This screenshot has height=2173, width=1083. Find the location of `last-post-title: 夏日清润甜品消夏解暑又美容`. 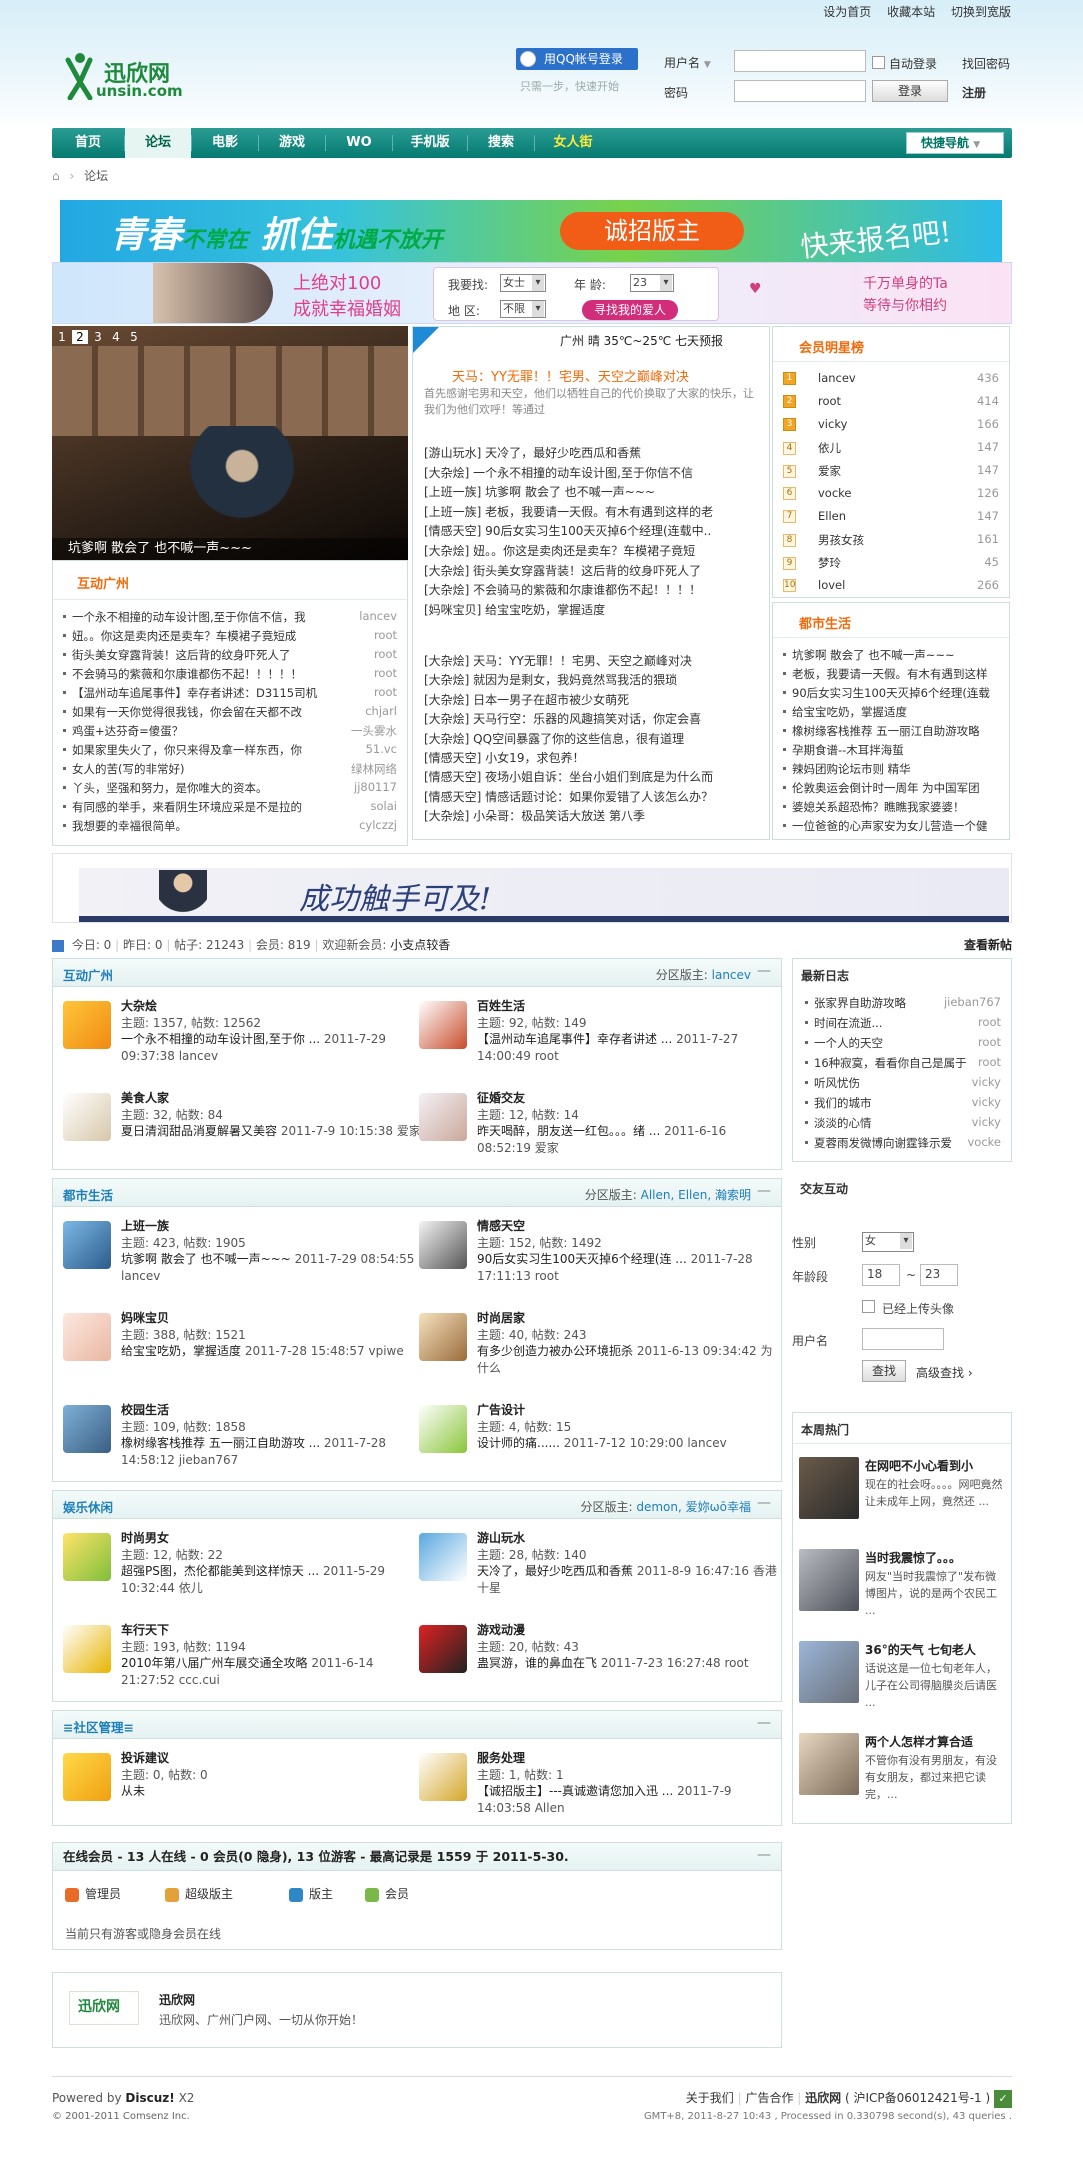

last-post-title: 夏日清润甜品消夏解暑又美容 is located at coordinates (199, 1131).